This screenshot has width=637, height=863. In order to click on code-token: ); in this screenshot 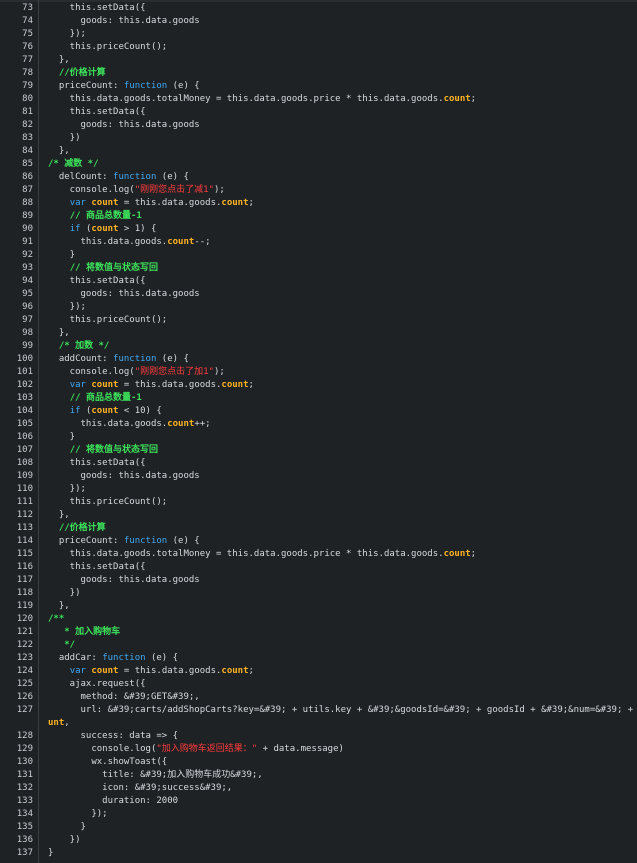, I will do `click(219, 190)`.